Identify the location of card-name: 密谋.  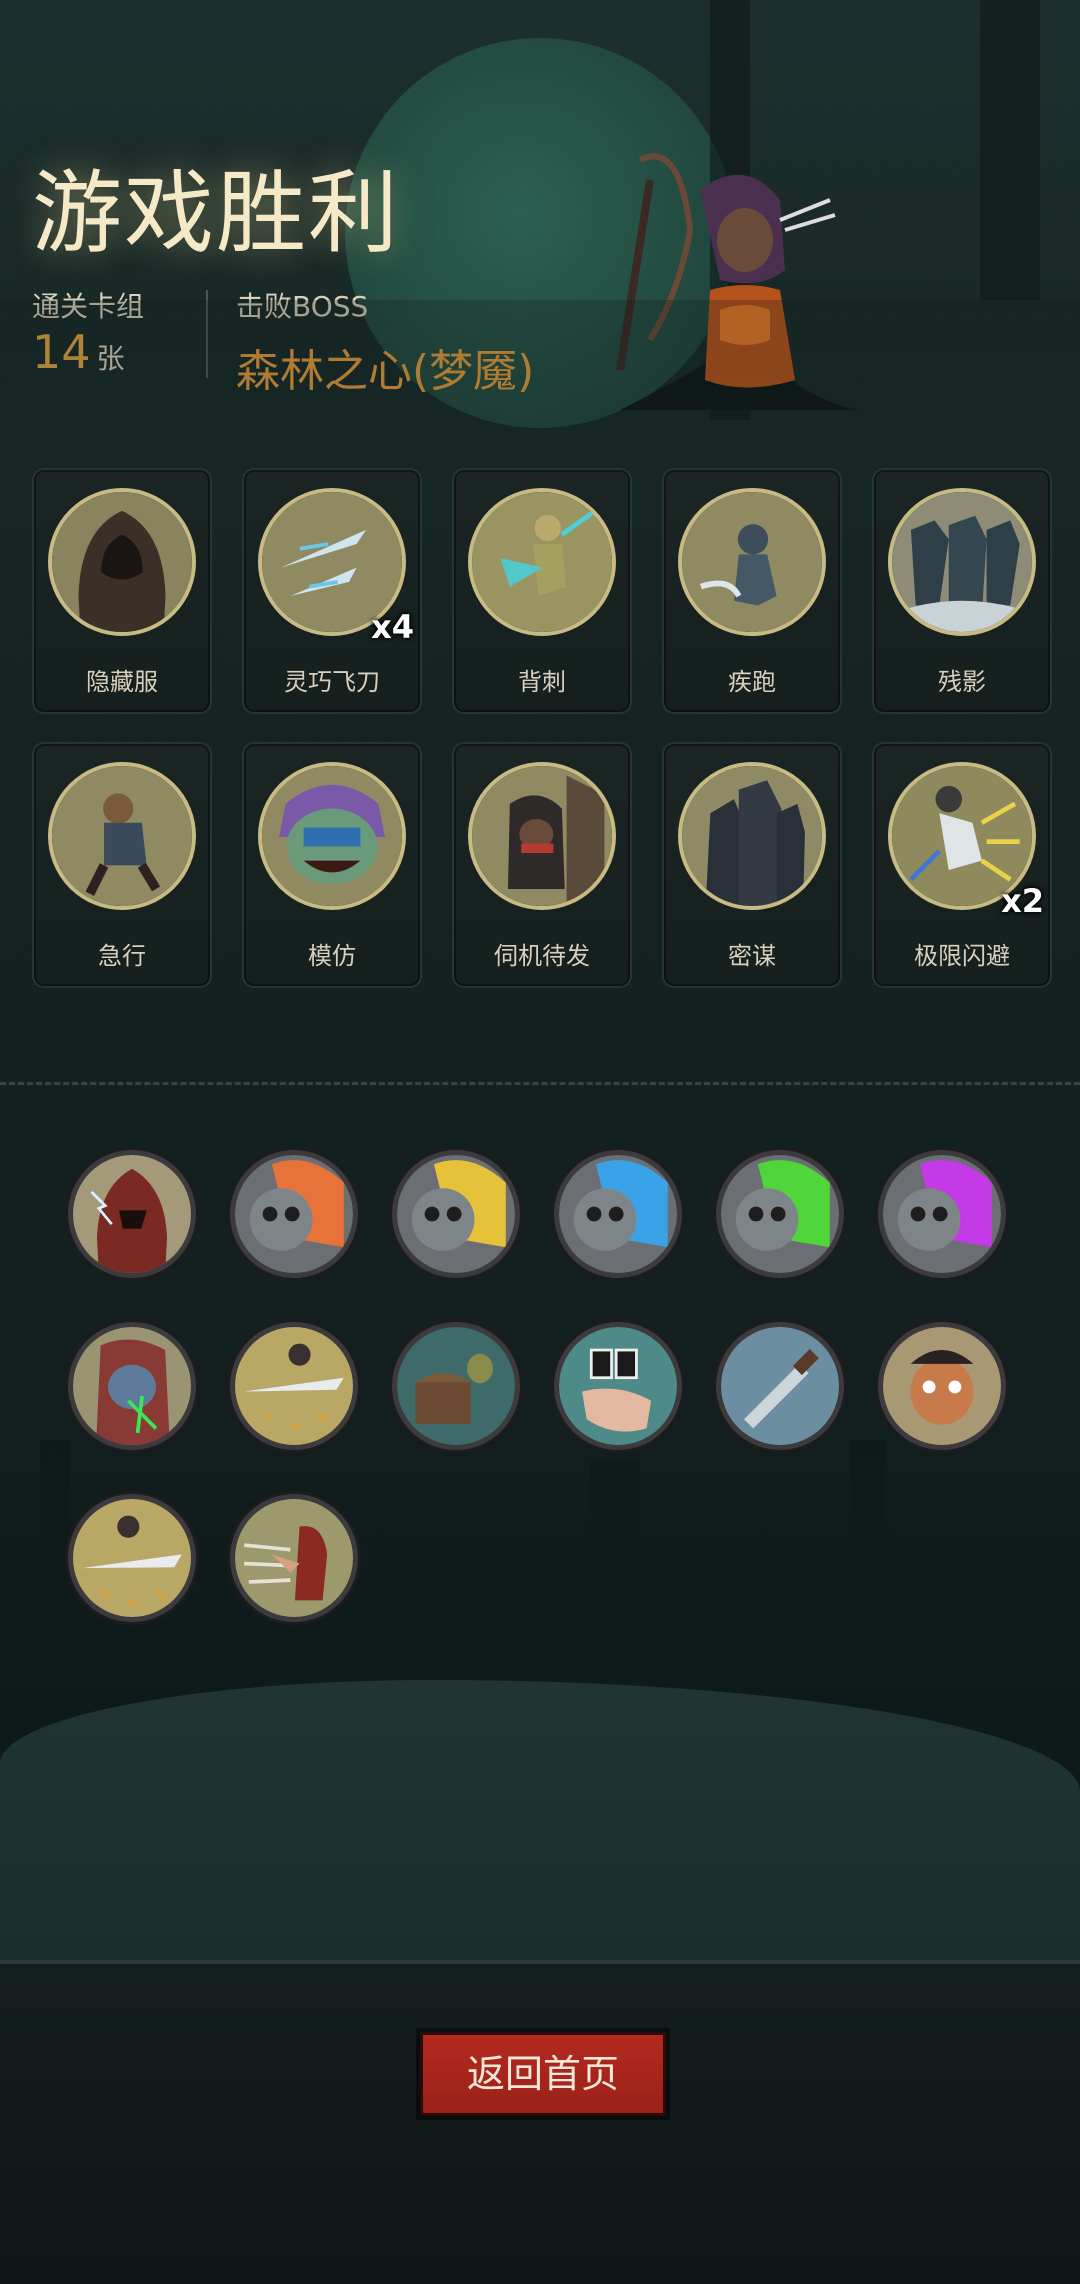
(752, 956).